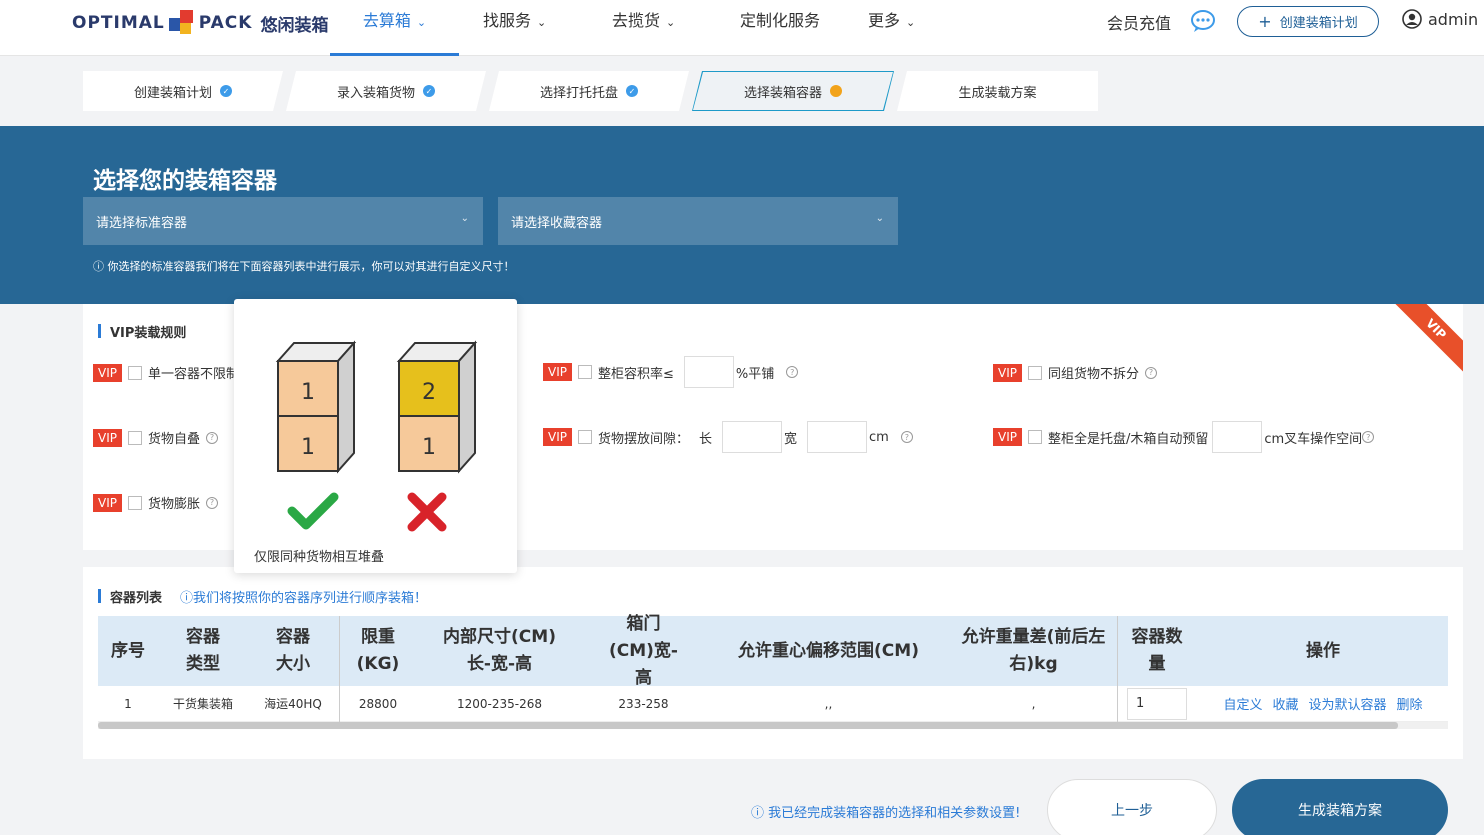  What do you see at coordinates (755, 374) in the screenshot?
I see `rule-suffix: %平铺` at bounding box center [755, 374].